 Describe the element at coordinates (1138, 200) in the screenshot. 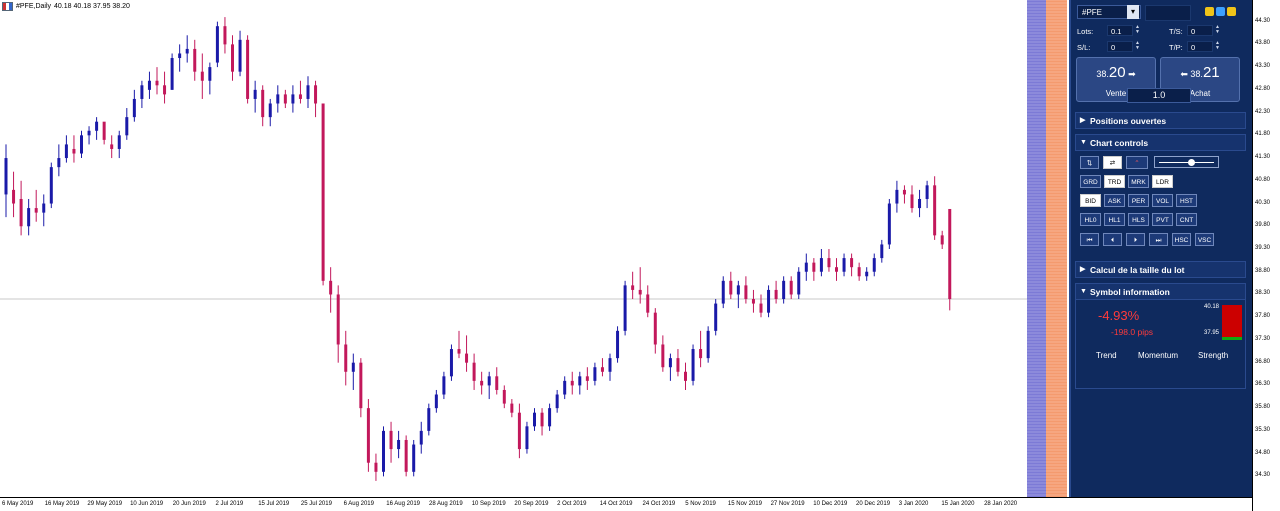

I see `per-button: PER` at that location.